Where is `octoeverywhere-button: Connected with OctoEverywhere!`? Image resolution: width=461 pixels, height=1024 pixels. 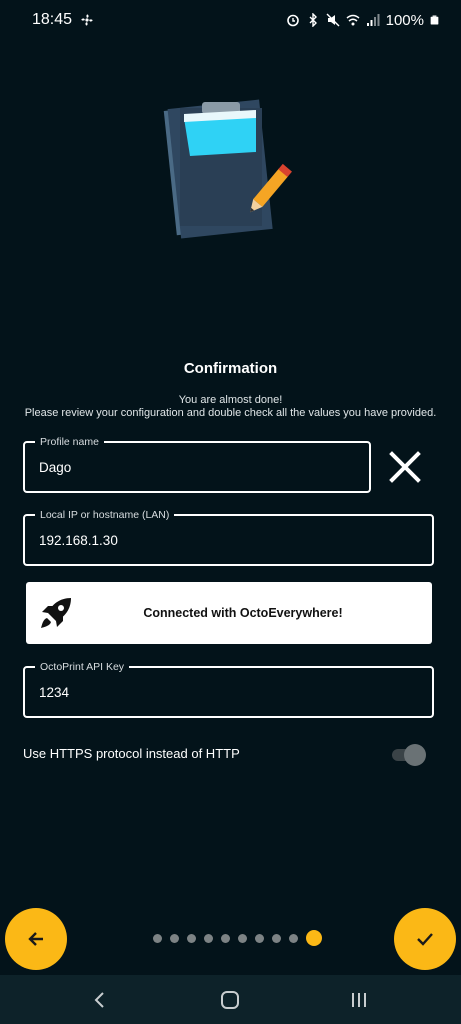 octoeverywhere-button: Connected with OctoEverywhere! is located at coordinates (229, 613).